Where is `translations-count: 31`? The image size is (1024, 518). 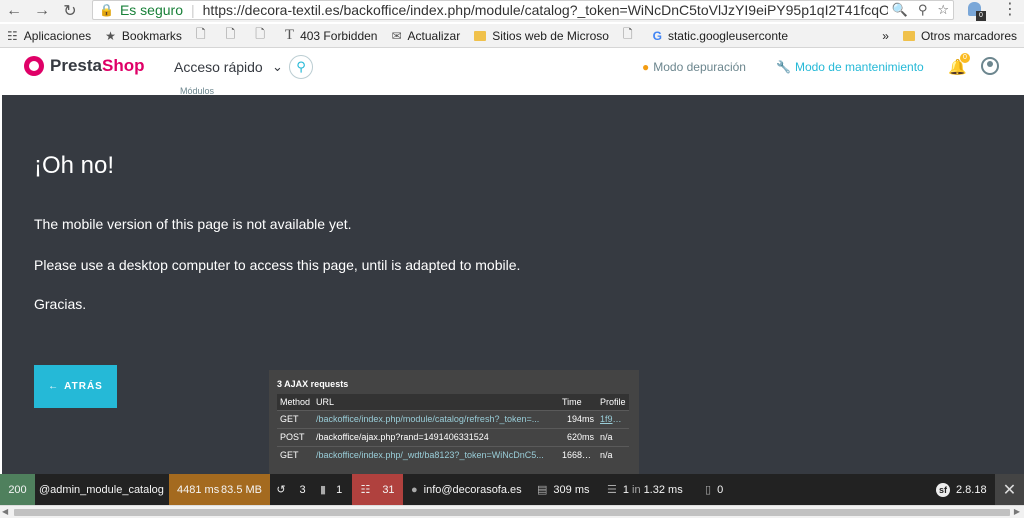 translations-count: 31 is located at coordinates (388, 489).